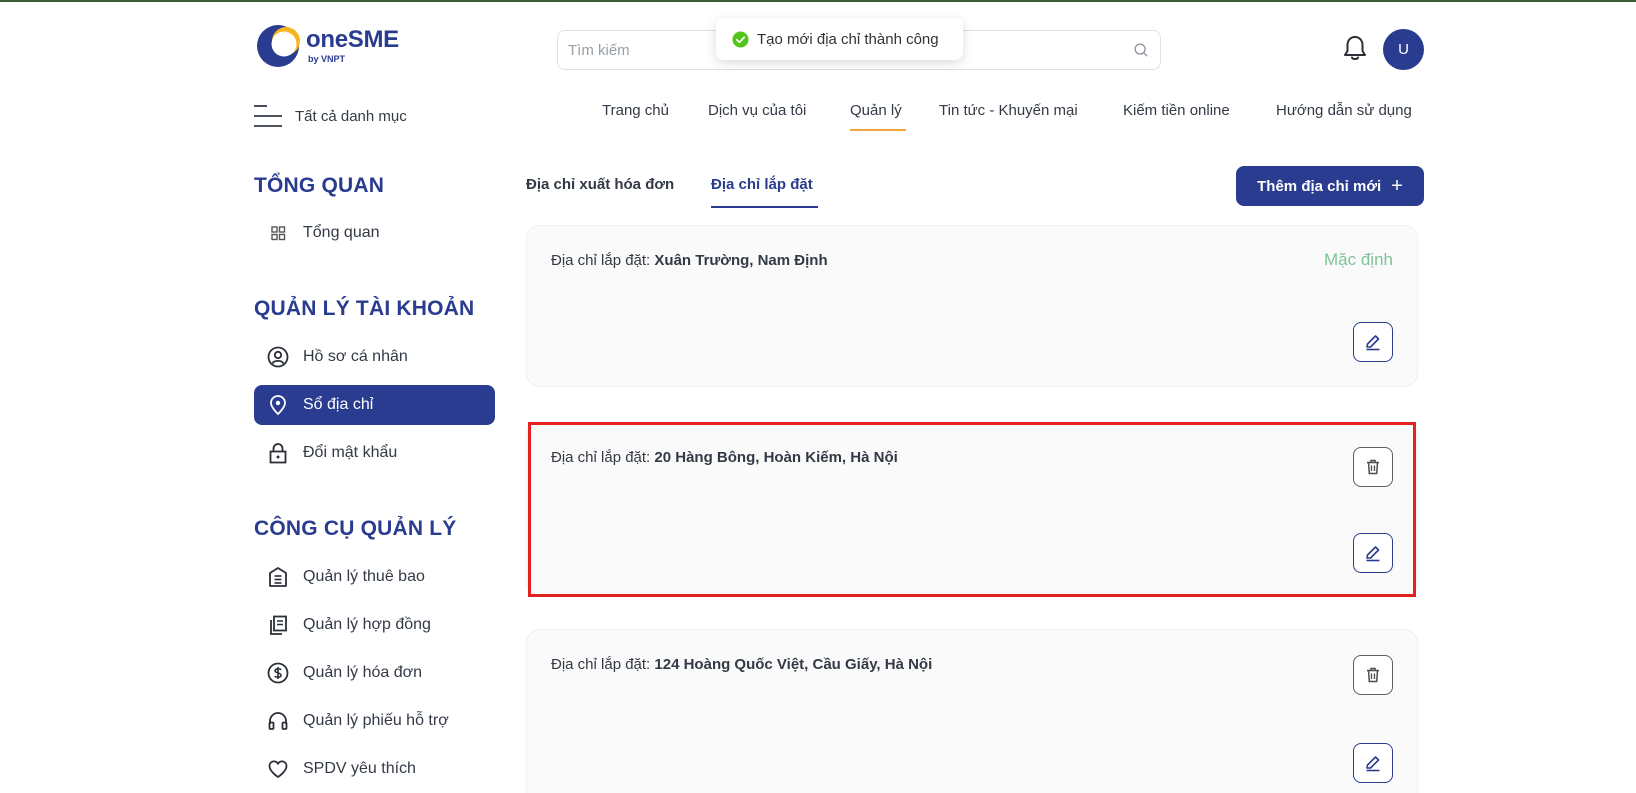 The image size is (1636, 793). I want to click on all-categories-menu: Tất cả danh mục, so click(330, 116).